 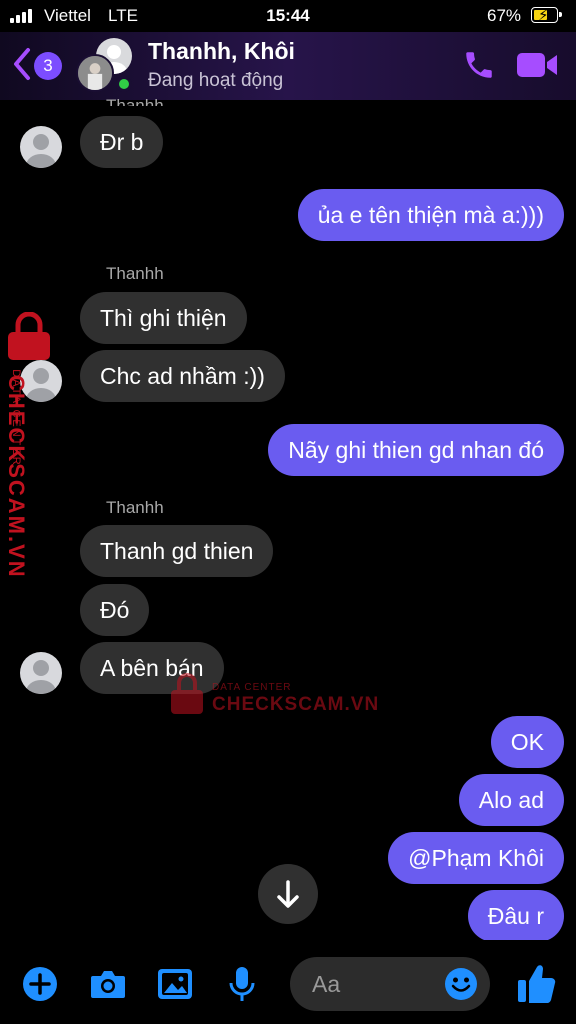 What do you see at coordinates (461, 984) in the screenshot?
I see `emoji-icon` at bounding box center [461, 984].